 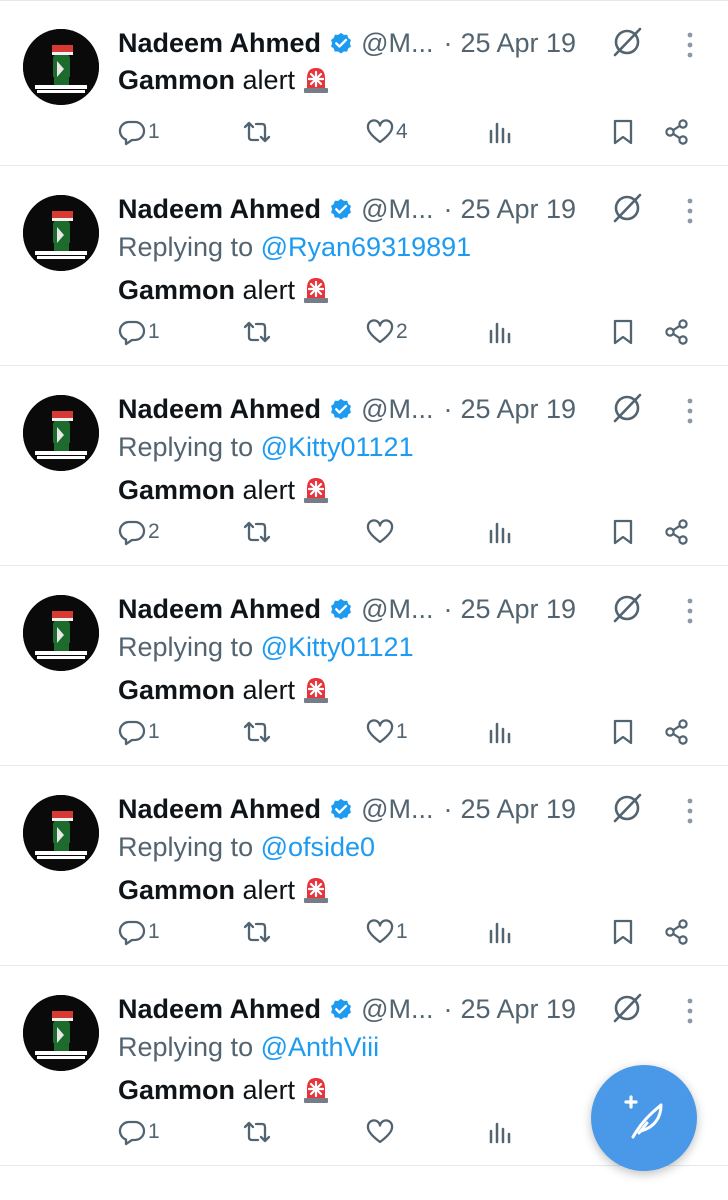 What do you see at coordinates (246, 847) in the screenshot?
I see `replying-to-line: Replying to @ofside0` at bounding box center [246, 847].